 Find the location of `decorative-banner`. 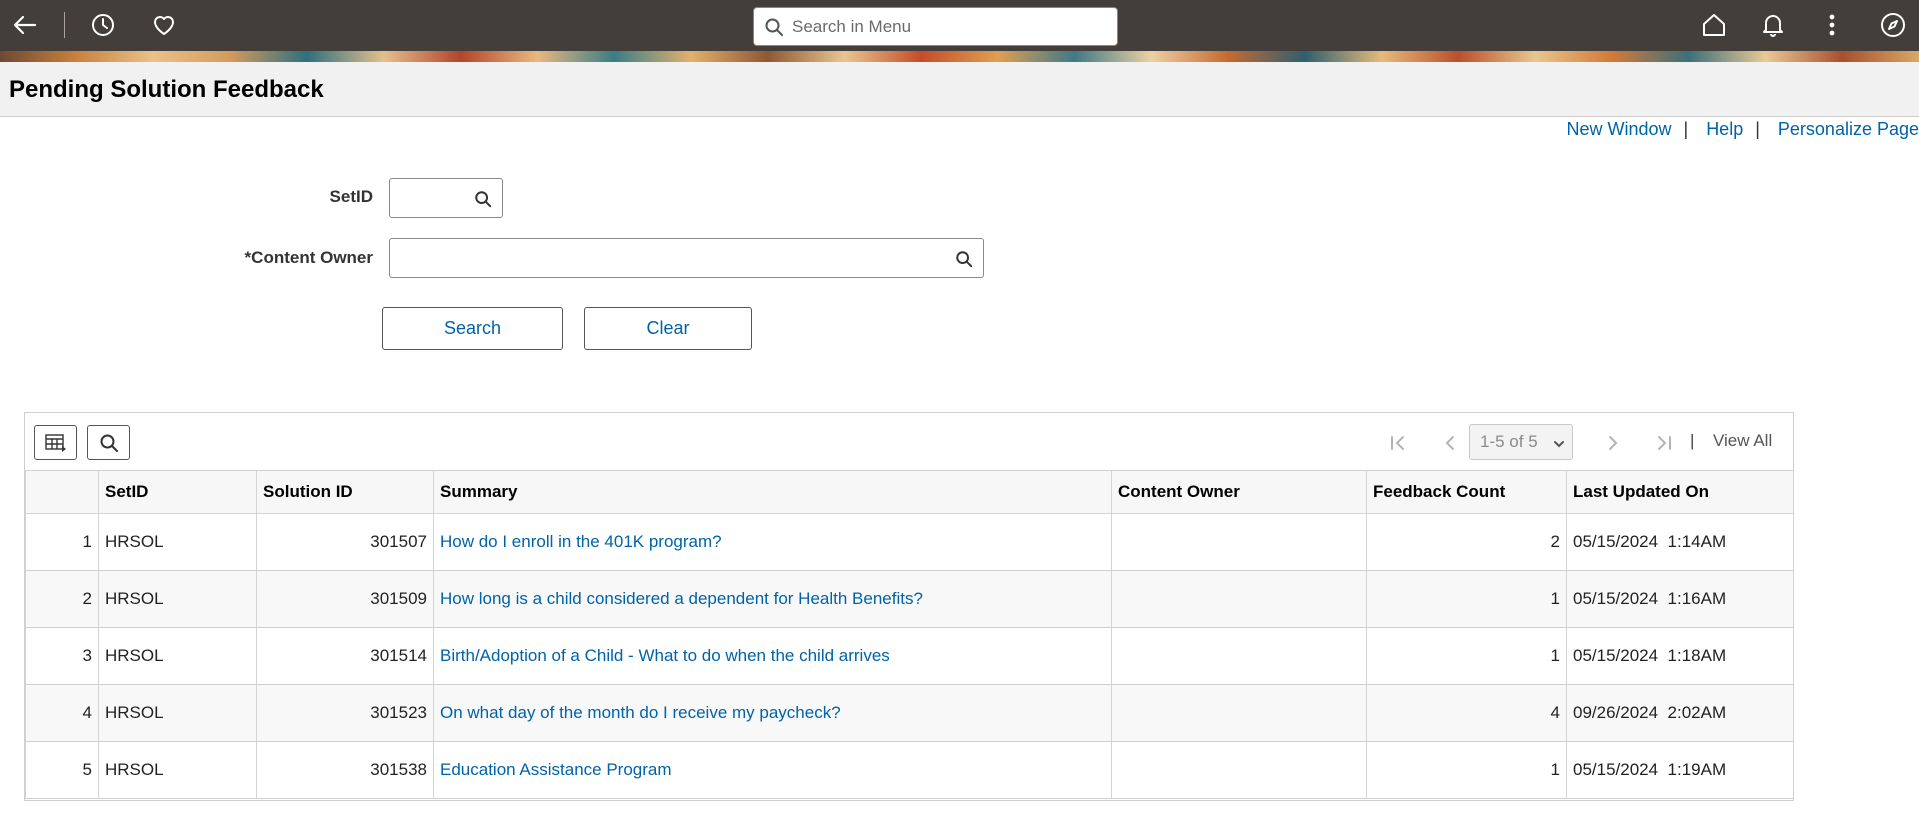

decorative-banner is located at coordinates (959, 56).